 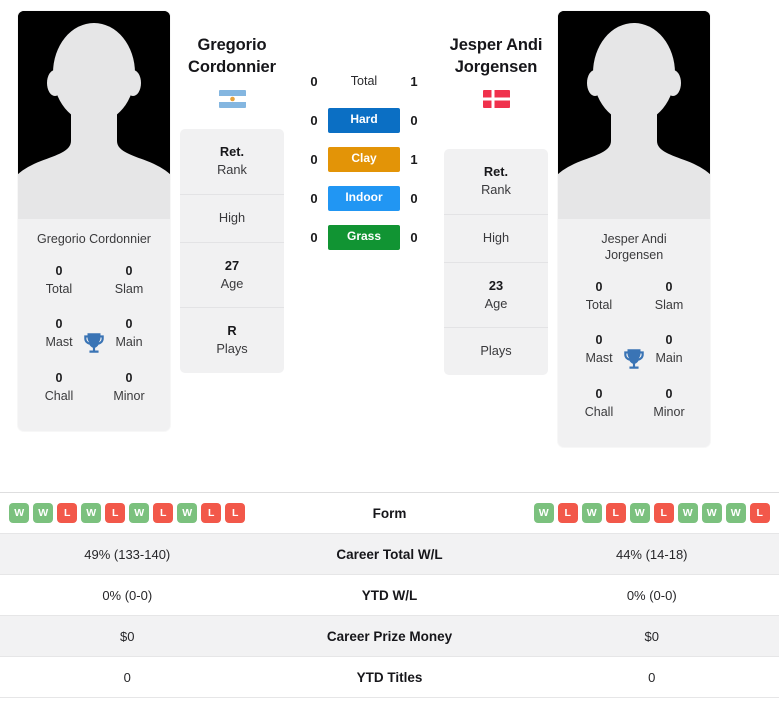 What do you see at coordinates (232, 98) in the screenshot?
I see `argentina-flag-icon` at bounding box center [232, 98].